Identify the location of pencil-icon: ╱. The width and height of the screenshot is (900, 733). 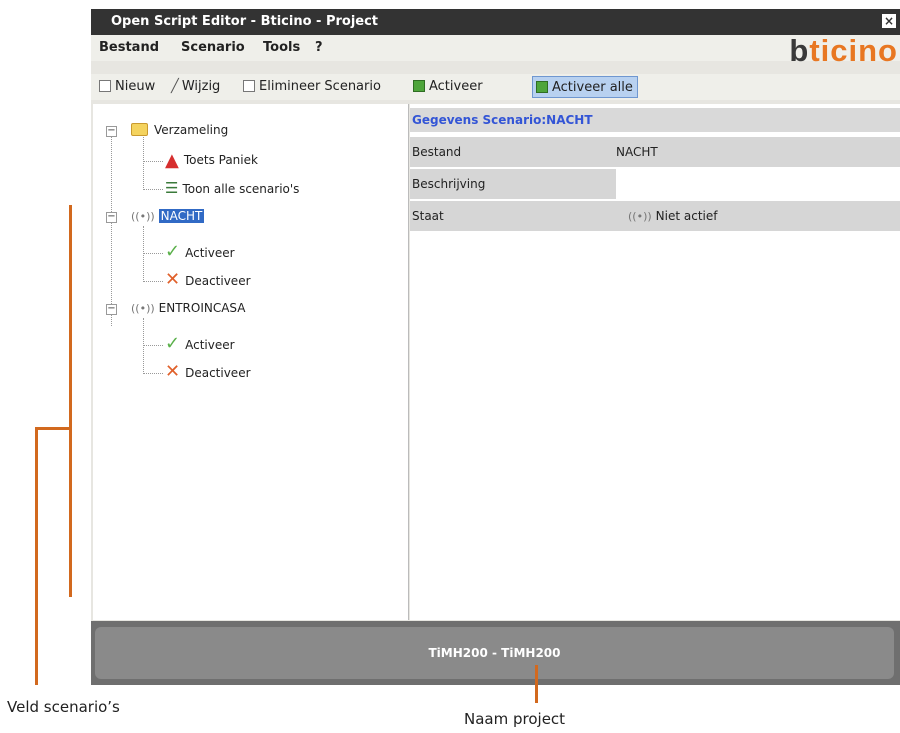
(175, 86).